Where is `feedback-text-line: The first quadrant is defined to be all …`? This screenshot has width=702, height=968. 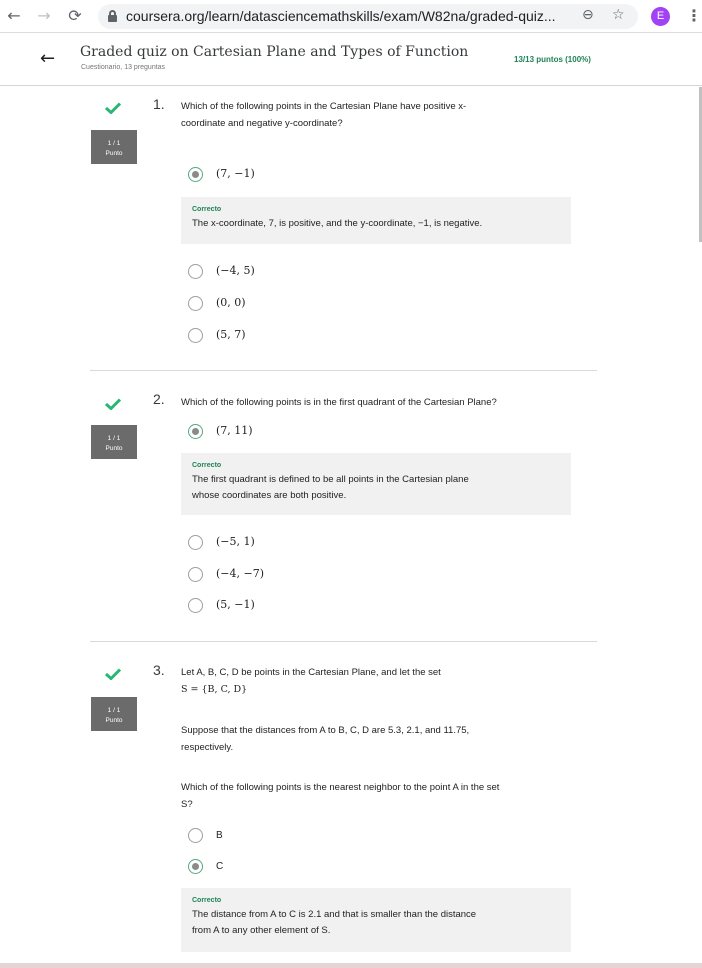 feedback-text-line: The first quadrant is defined to be all … is located at coordinates (330, 479).